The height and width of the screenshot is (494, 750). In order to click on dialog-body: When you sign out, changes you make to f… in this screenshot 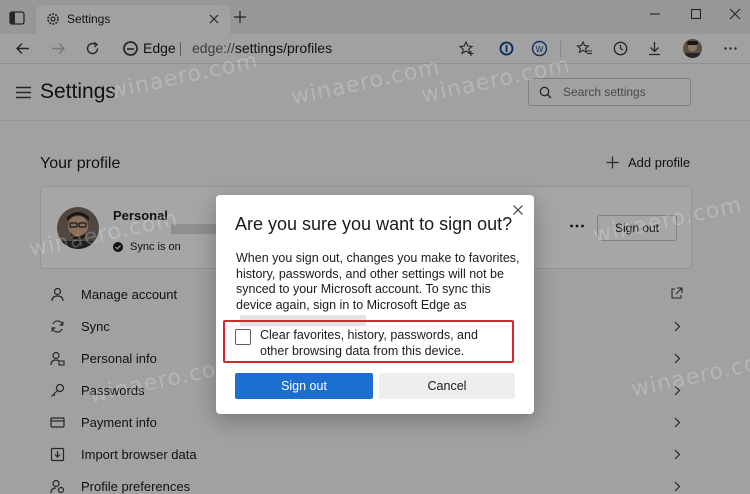, I will do `click(378, 290)`.